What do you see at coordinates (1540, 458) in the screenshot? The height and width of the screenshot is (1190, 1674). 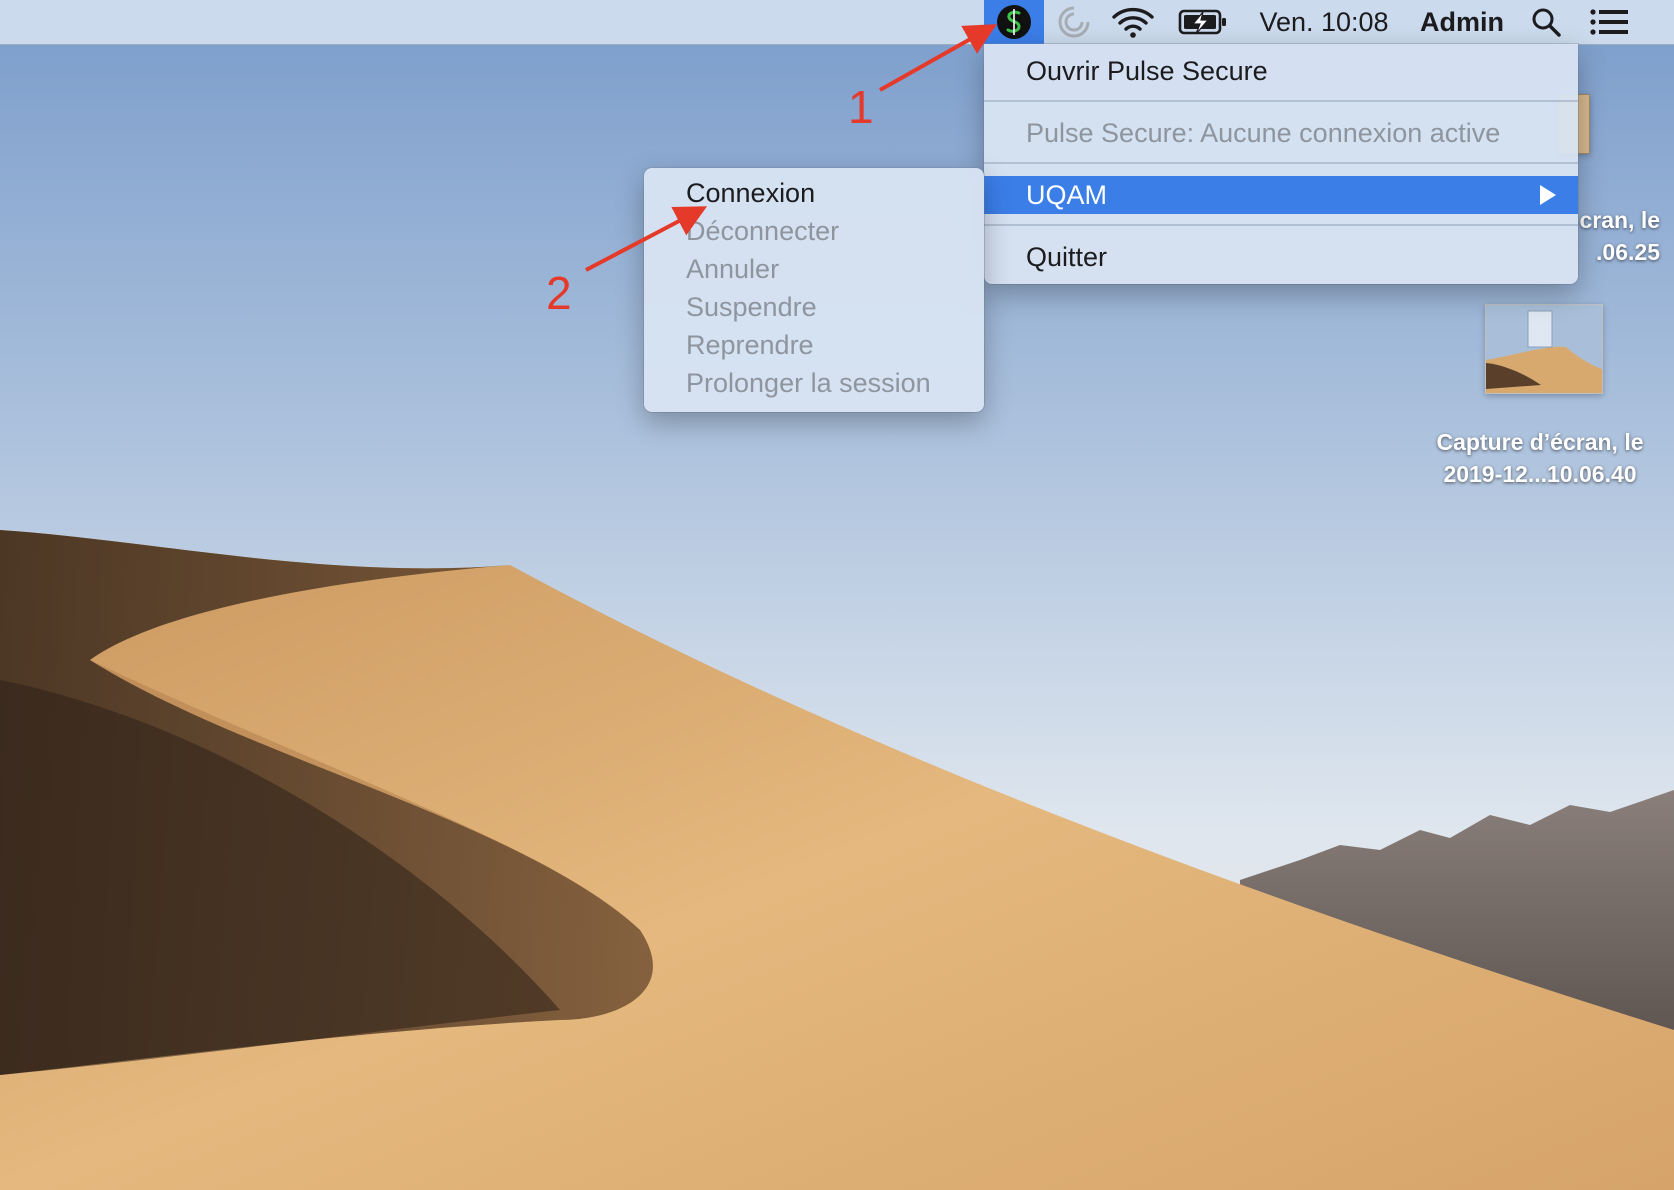 I see `file-label: Capture d’écran, le 2019-12...10.06.40` at bounding box center [1540, 458].